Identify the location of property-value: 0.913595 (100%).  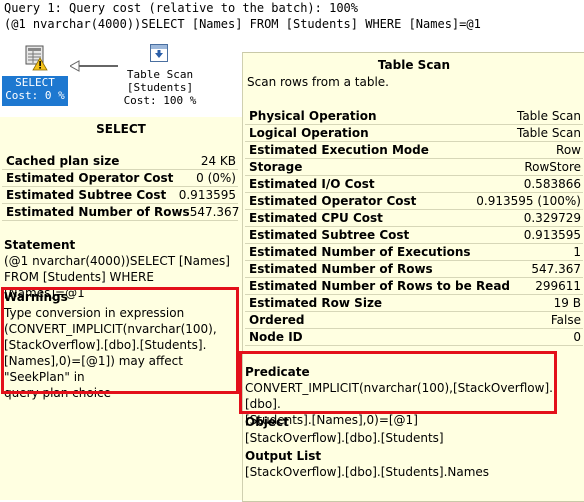
(528, 201).